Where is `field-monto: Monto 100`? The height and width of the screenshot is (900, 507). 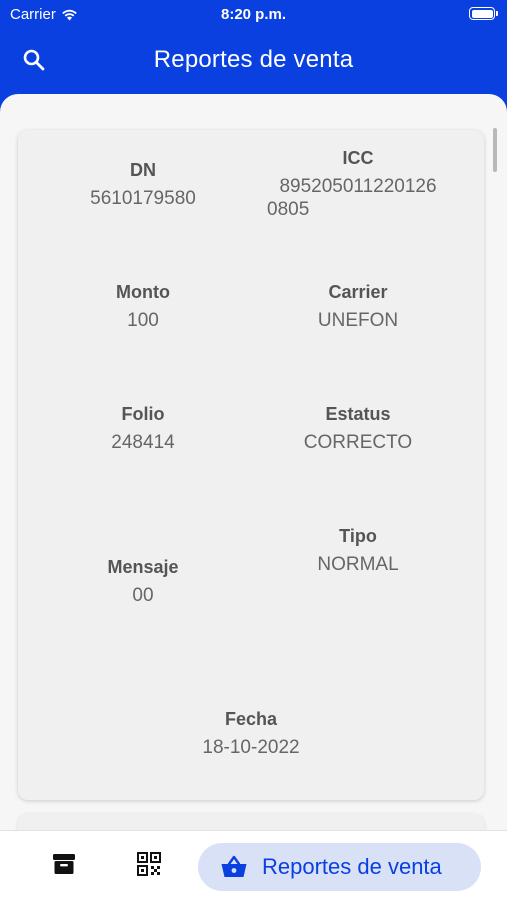
field-monto: Monto 100 is located at coordinates (143, 307).